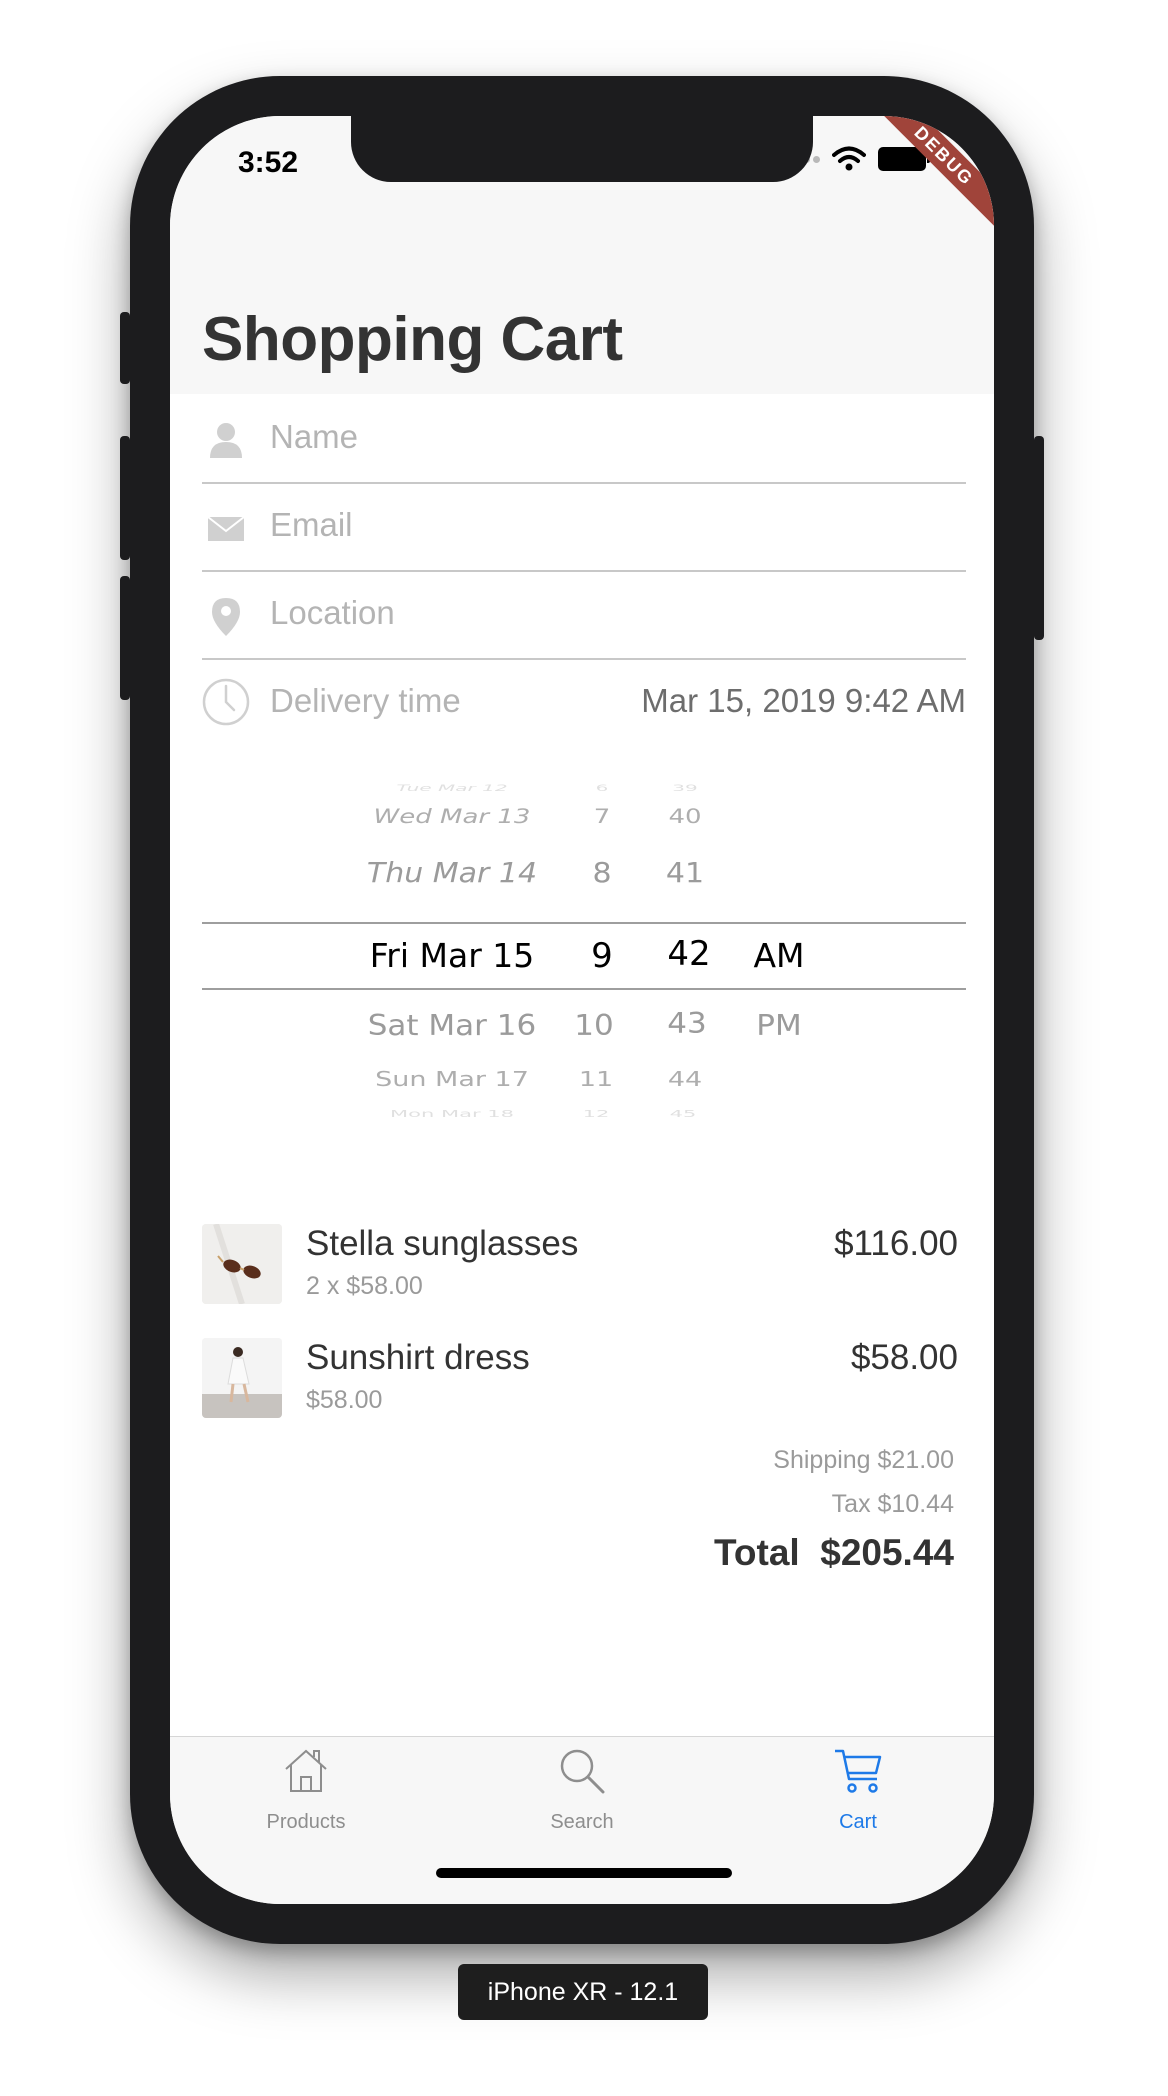 Image resolution: width=1168 pixels, height=2096 pixels. Describe the element at coordinates (306, 1770) in the screenshot. I see `home-icon` at that location.